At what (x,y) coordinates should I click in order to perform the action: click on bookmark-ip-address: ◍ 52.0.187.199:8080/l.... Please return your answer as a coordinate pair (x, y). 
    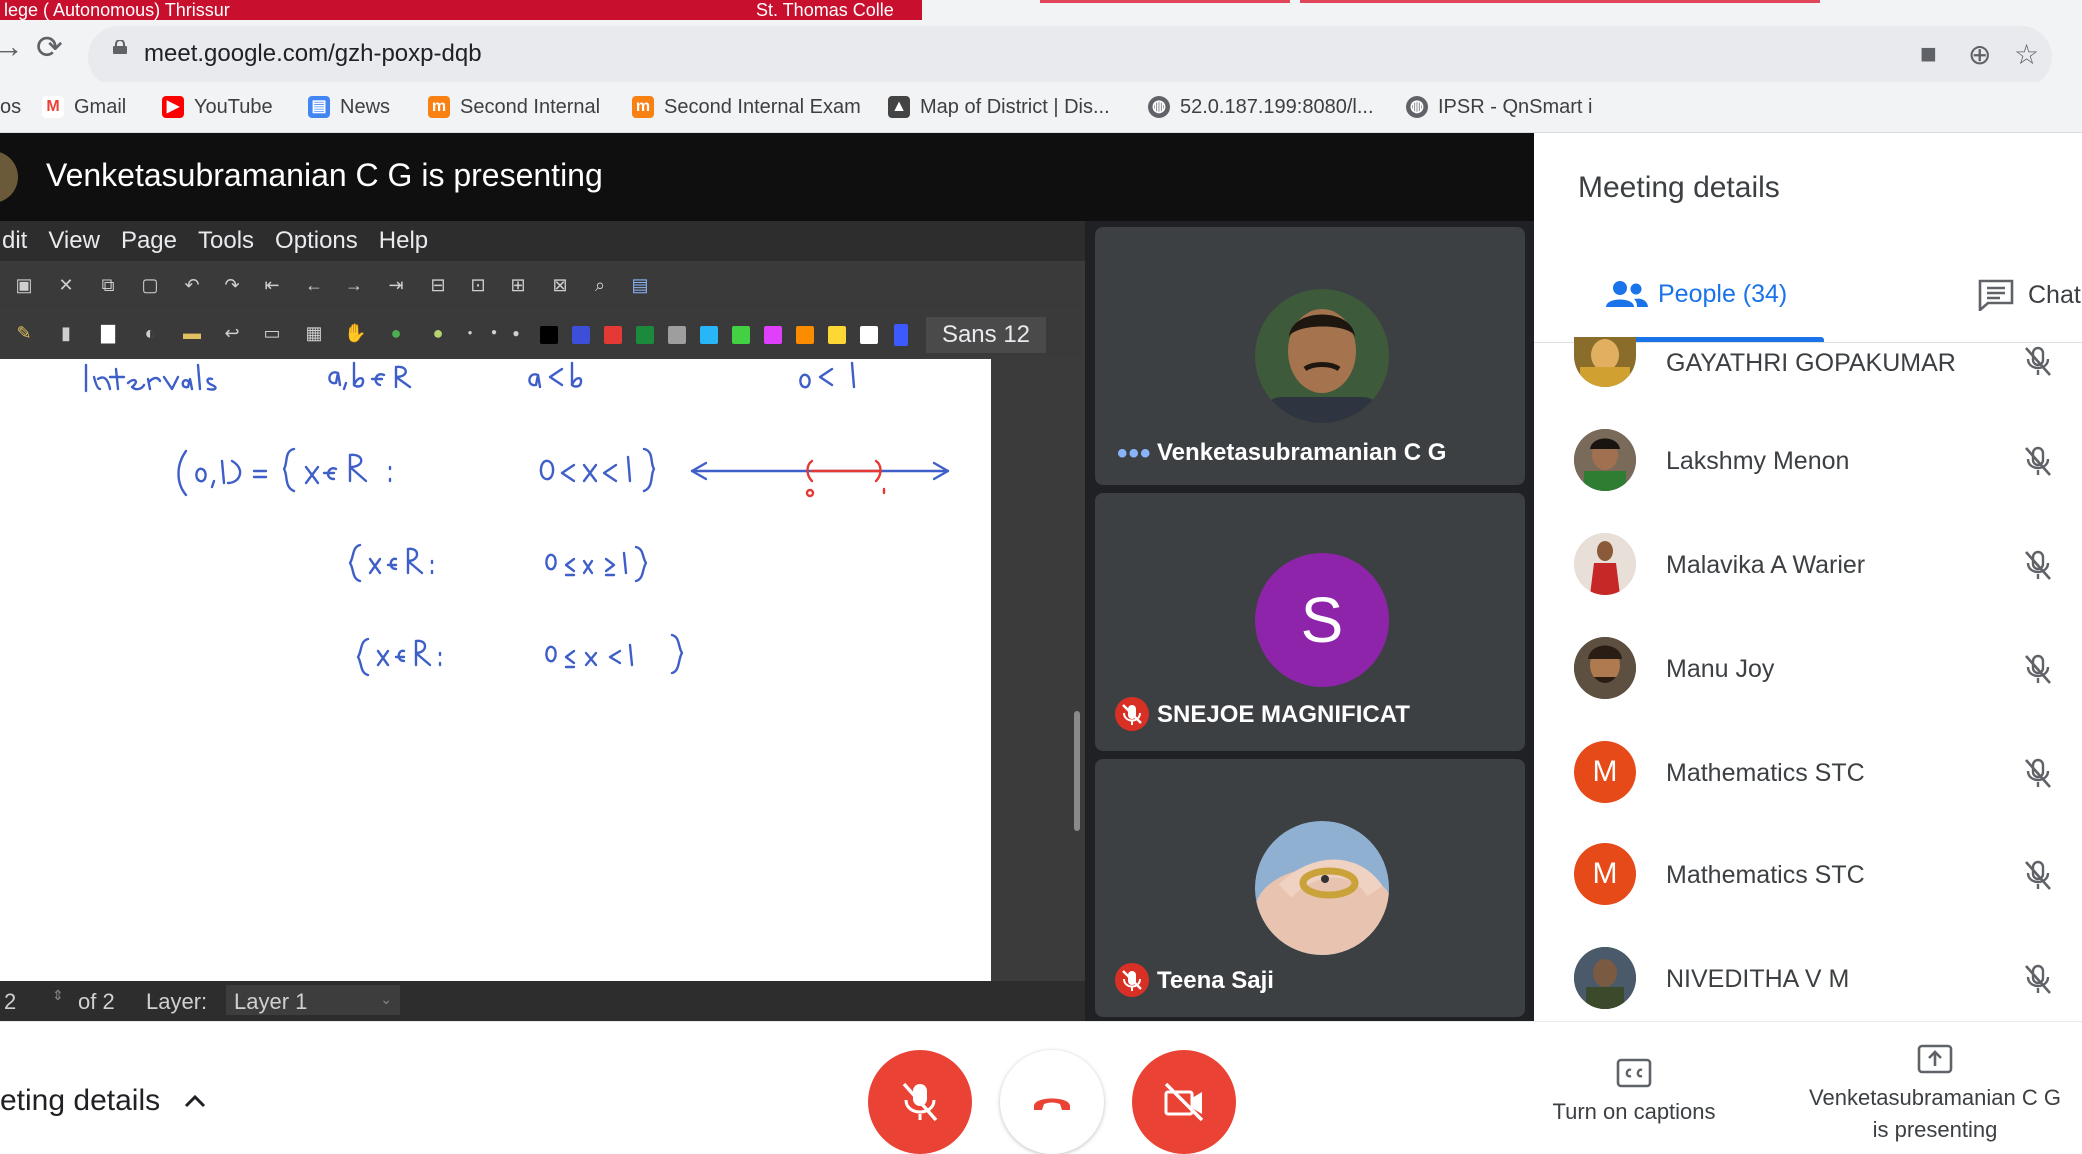
    Looking at the image, I should click on (1261, 107).